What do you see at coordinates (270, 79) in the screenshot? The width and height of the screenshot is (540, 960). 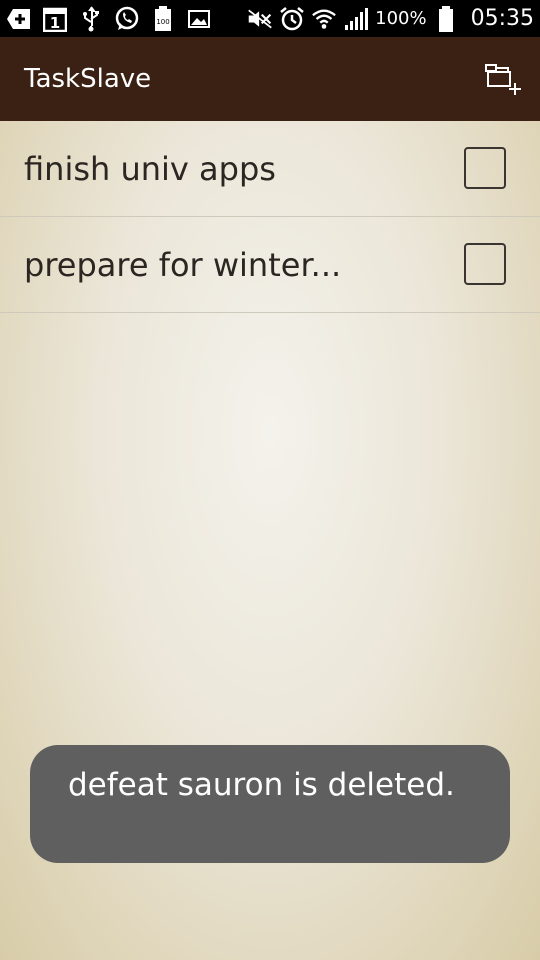 I see `app-bar: TaskSlave` at bounding box center [270, 79].